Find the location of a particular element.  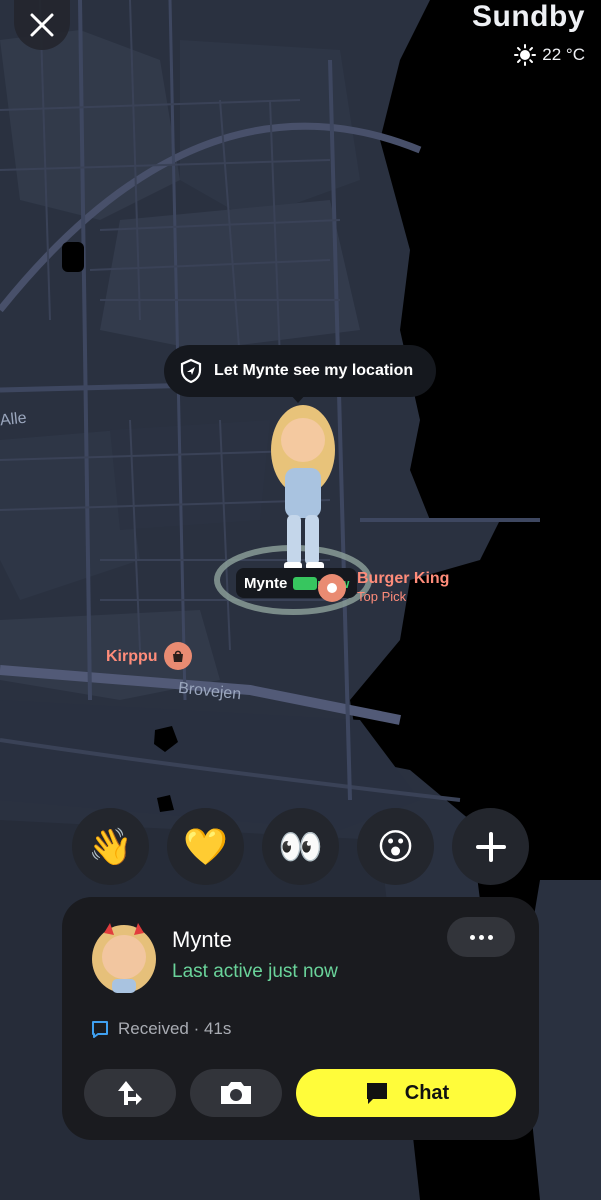

card-actions: Chat is located at coordinates (300, 1093).